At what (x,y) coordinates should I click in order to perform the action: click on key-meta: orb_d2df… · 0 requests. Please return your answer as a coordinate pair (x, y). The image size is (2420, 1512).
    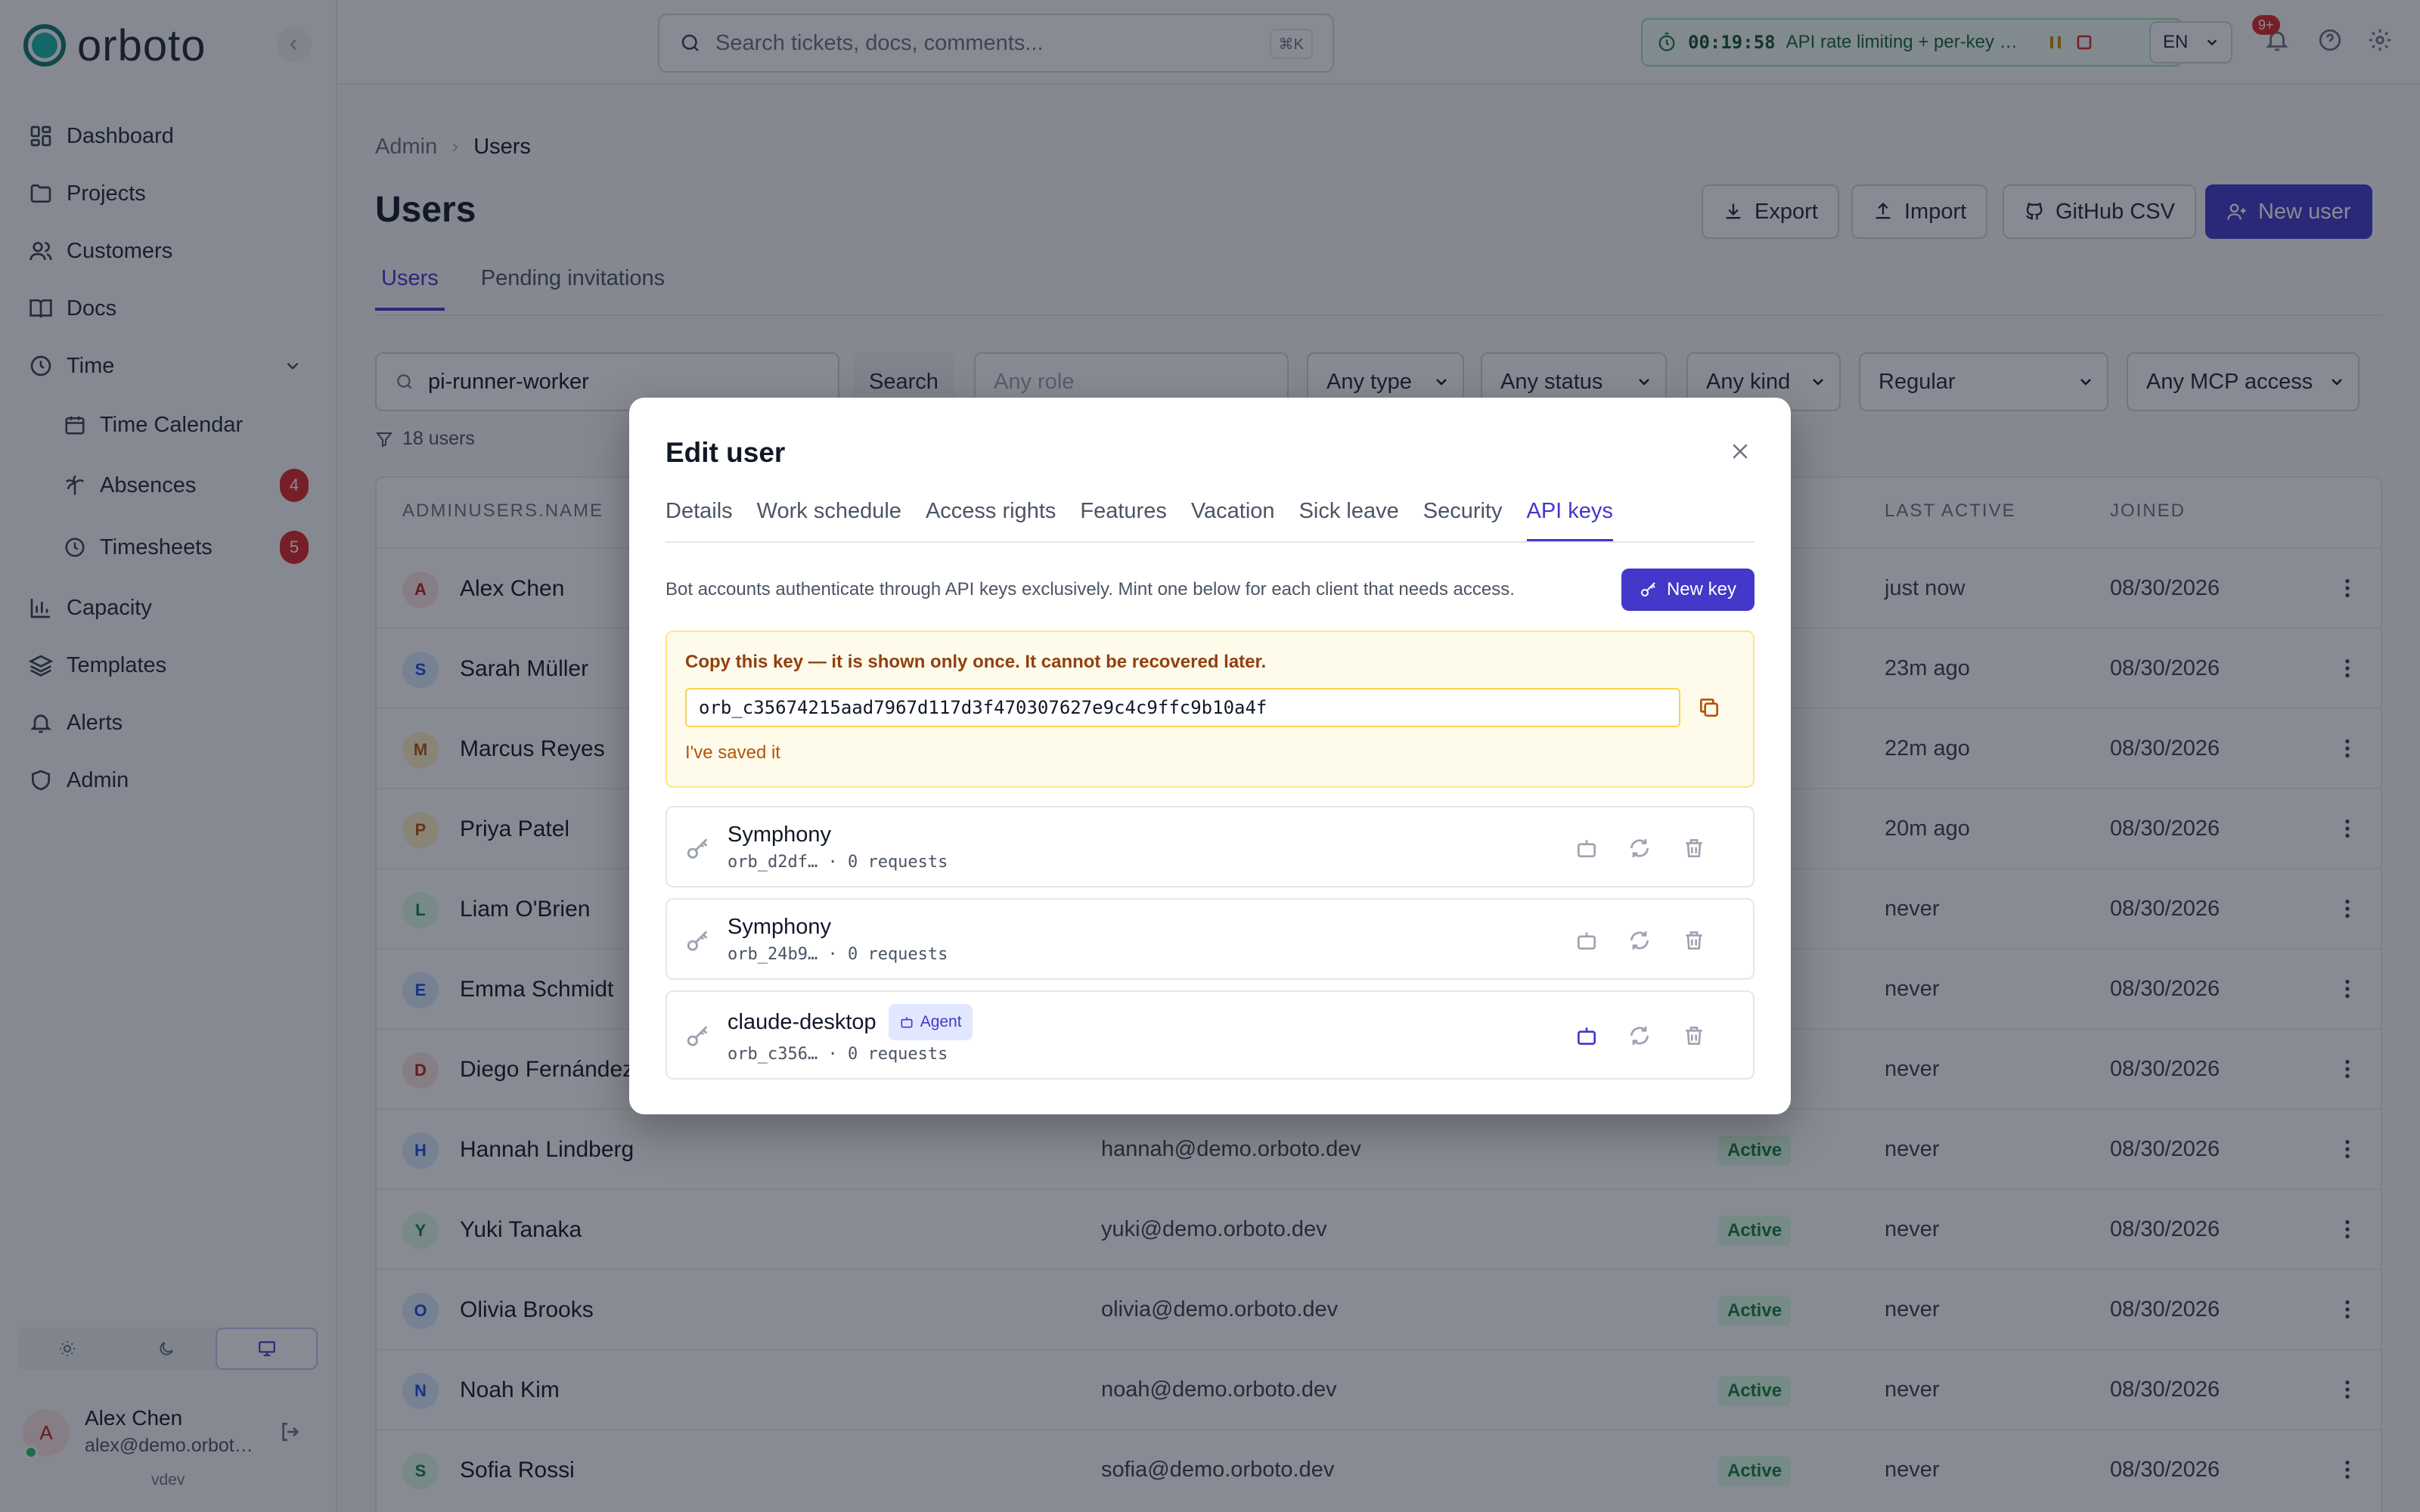
    Looking at the image, I should click on (838, 862).